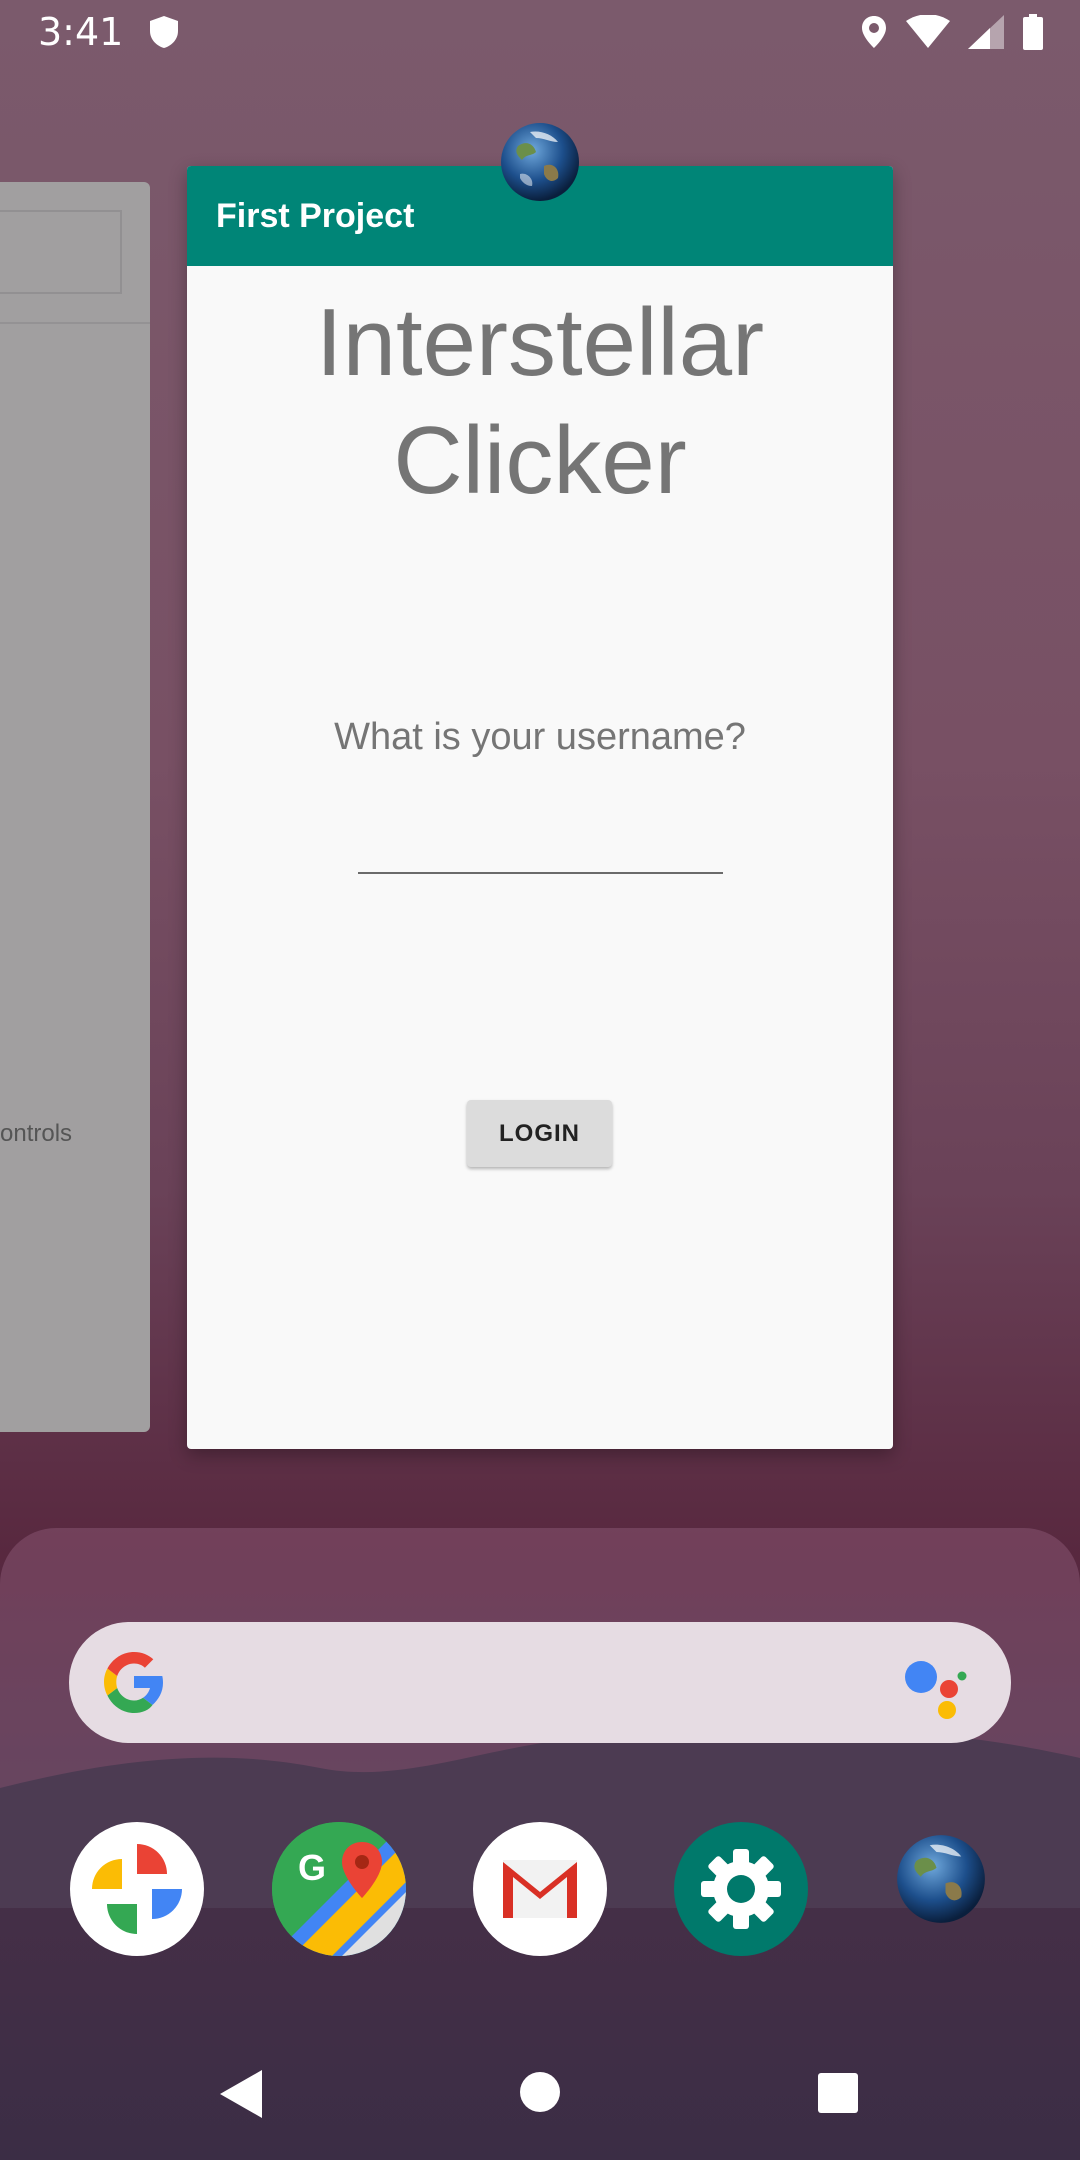 This screenshot has height=2160, width=1080. I want to click on photos-app-icon, so click(137, 1889).